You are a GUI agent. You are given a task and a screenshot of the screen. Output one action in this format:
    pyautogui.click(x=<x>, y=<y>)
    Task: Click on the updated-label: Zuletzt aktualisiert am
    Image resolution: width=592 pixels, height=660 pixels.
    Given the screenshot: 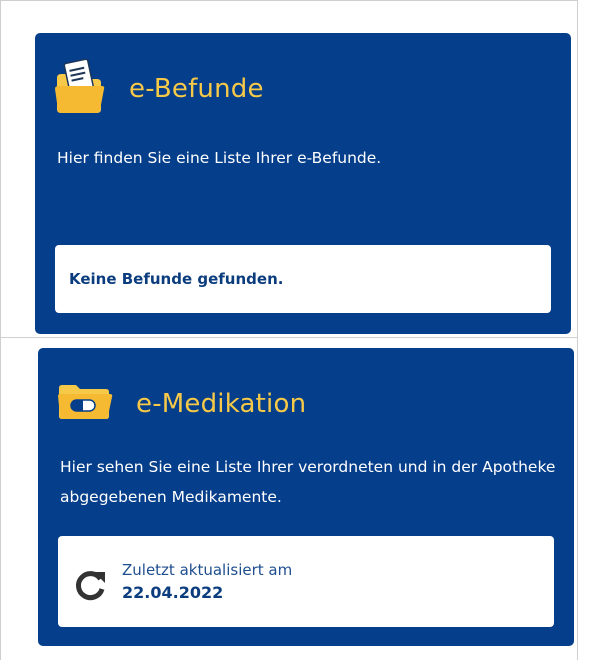 What is the action you would take?
    pyautogui.click(x=207, y=569)
    